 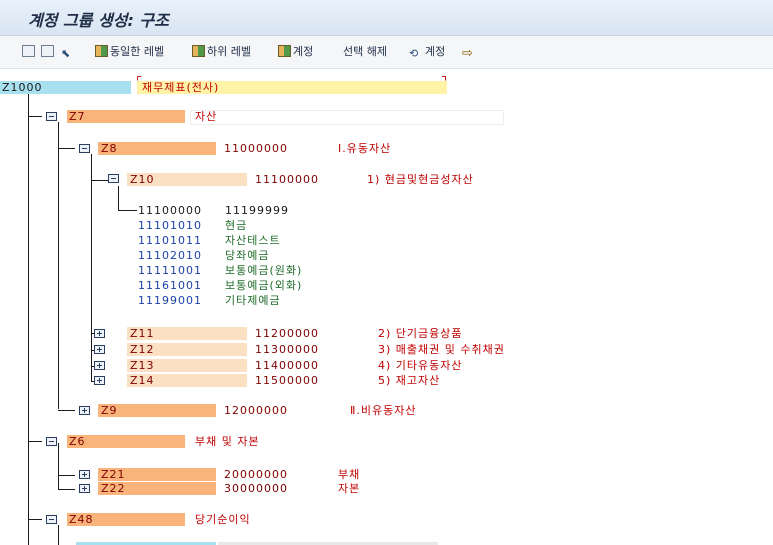 I want to click on tree-line-z8, so click(x=91, y=268).